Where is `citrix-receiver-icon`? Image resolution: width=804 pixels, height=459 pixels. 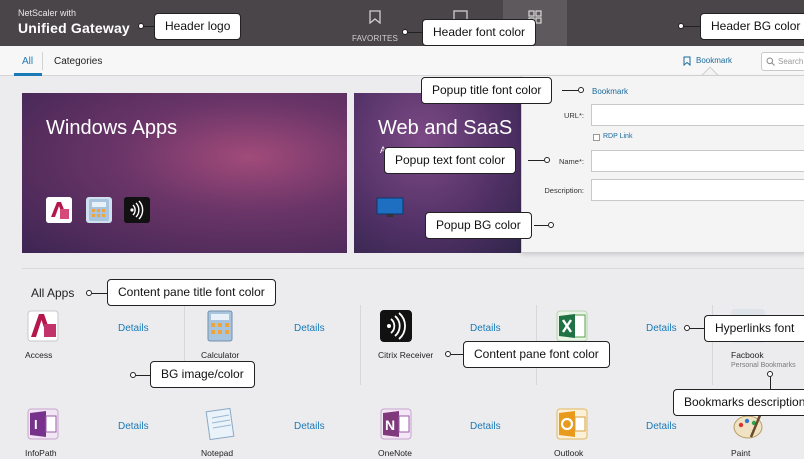
citrix-receiver-icon is located at coordinates (137, 210).